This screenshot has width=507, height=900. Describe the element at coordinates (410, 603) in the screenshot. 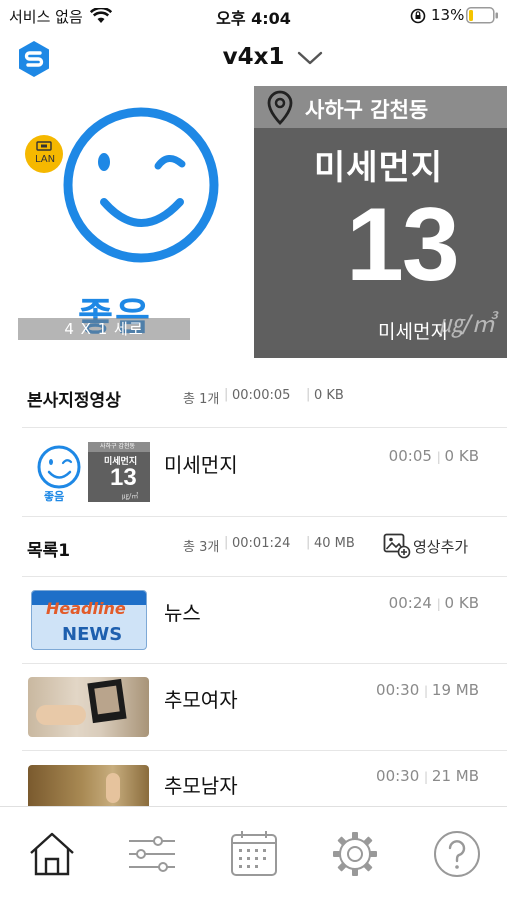

I see `item-time: 00:24` at that location.